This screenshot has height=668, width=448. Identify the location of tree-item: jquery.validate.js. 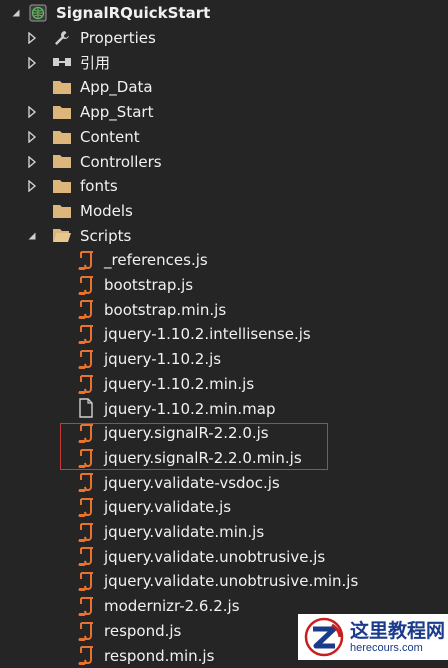
(224, 507).